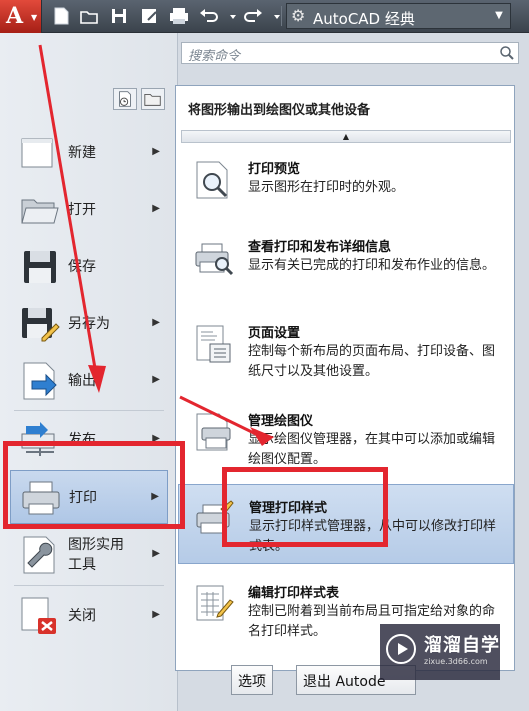  I want to click on nav-item-close: 关闭 ▶, so click(89, 616).